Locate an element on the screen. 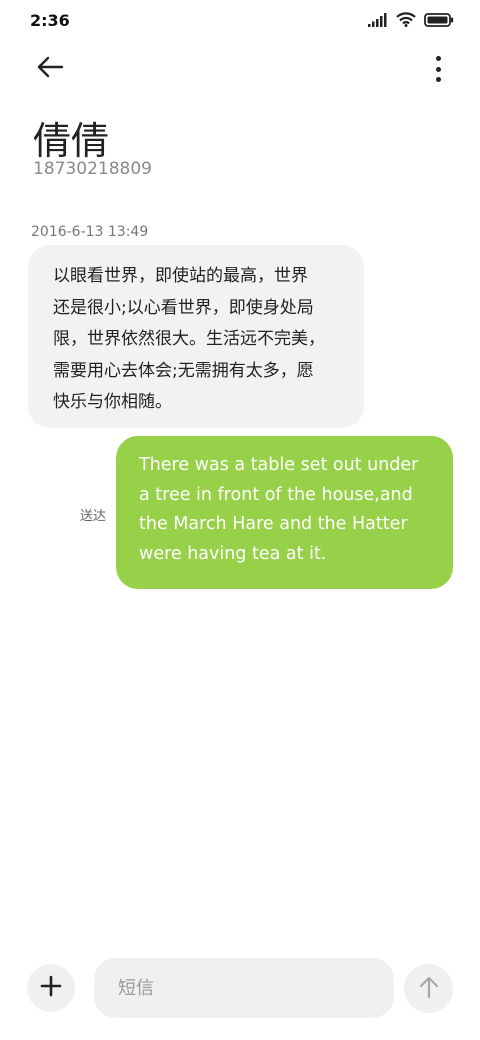  wifi-icon is located at coordinates (406, 21).